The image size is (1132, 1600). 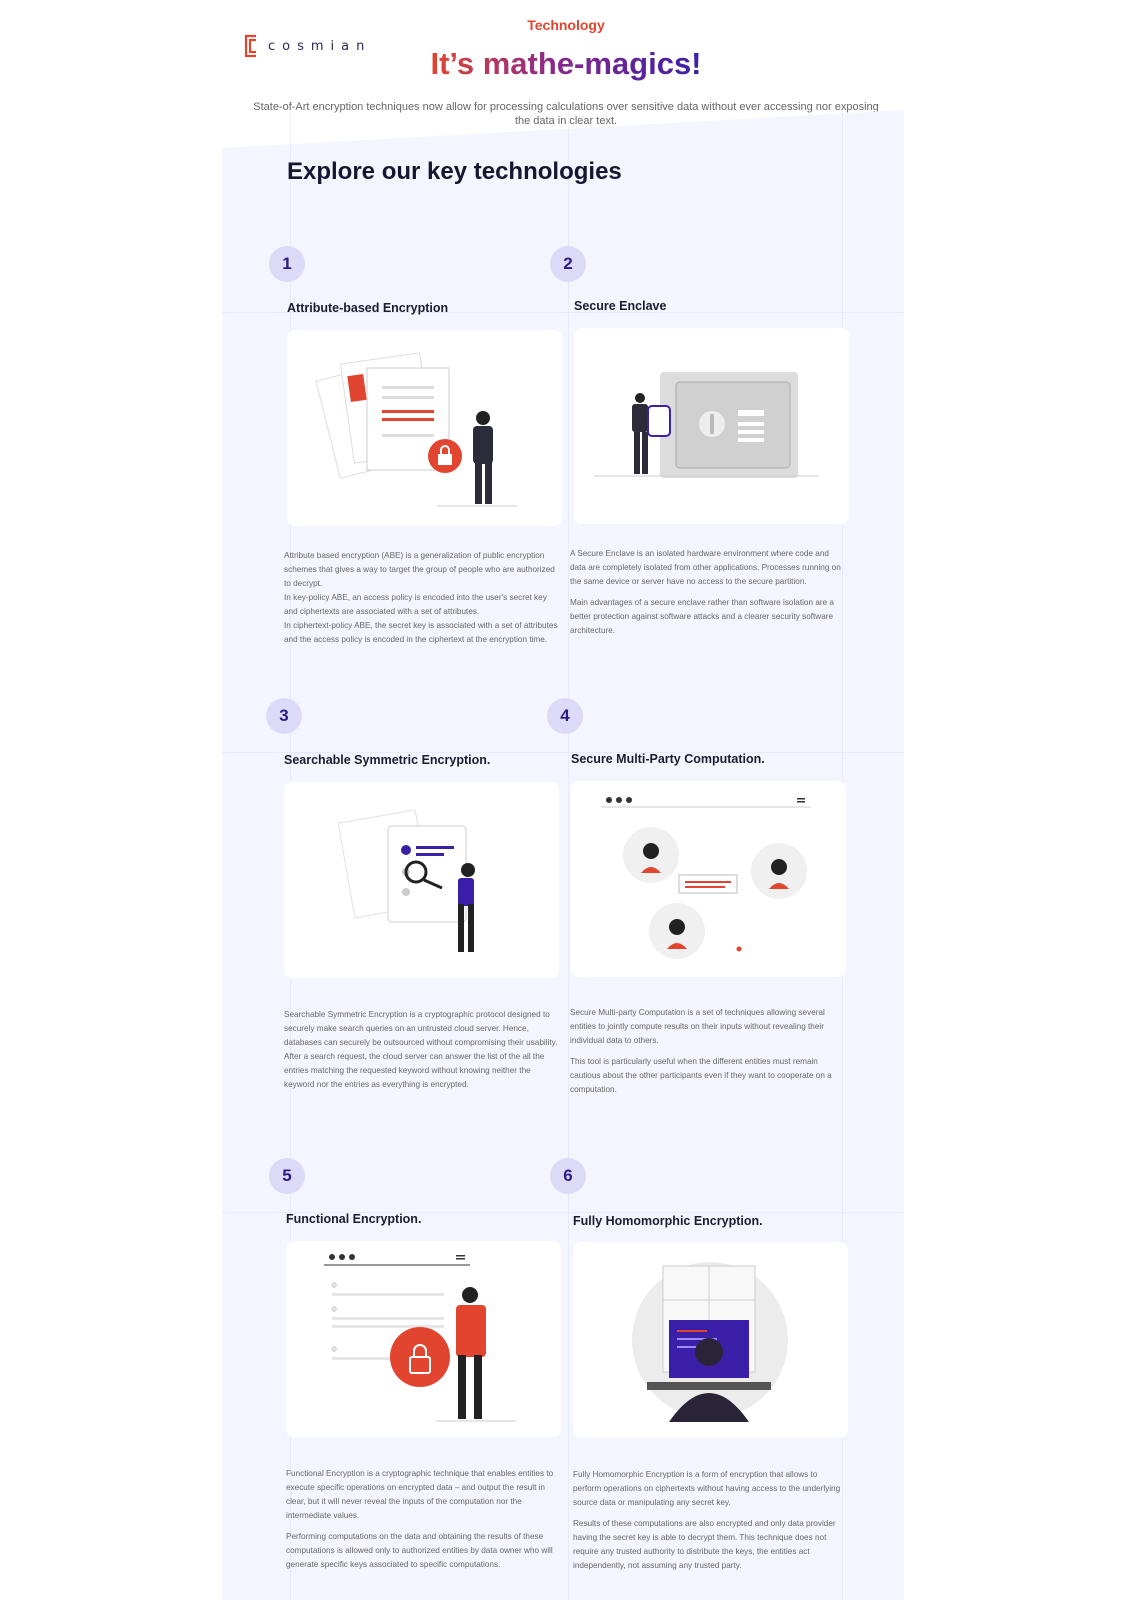 I want to click on illustration-card-sse, so click(x=421, y=880).